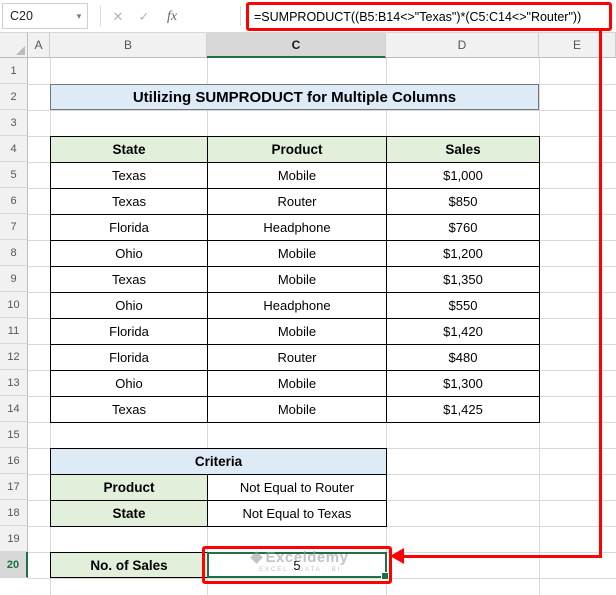 Image resolution: width=616 pixels, height=595 pixels. I want to click on row-header-19: 19, so click(14, 539).